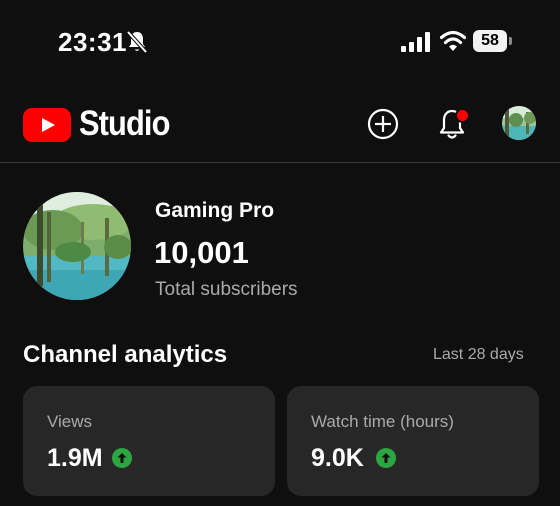 This screenshot has width=560, height=506. I want to click on notification-badge, so click(462, 115).